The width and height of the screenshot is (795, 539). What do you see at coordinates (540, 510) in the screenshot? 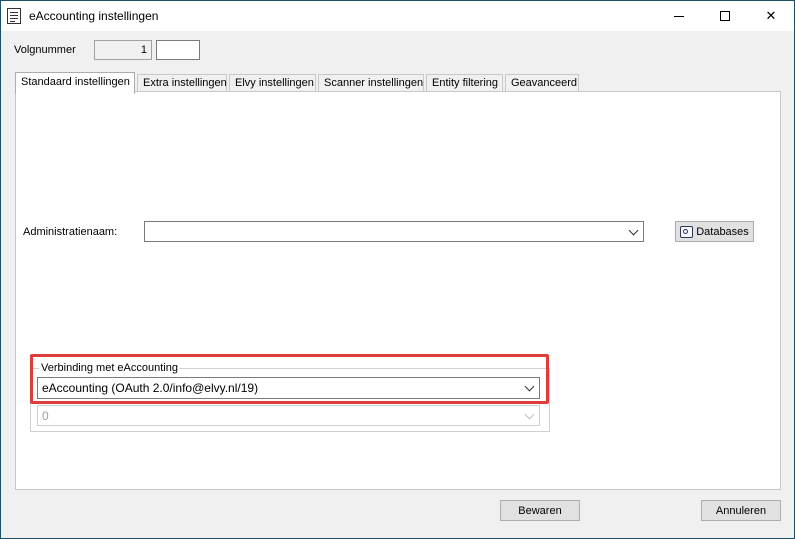
I see `save-button: Bewaren` at bounding box center [540, 510].